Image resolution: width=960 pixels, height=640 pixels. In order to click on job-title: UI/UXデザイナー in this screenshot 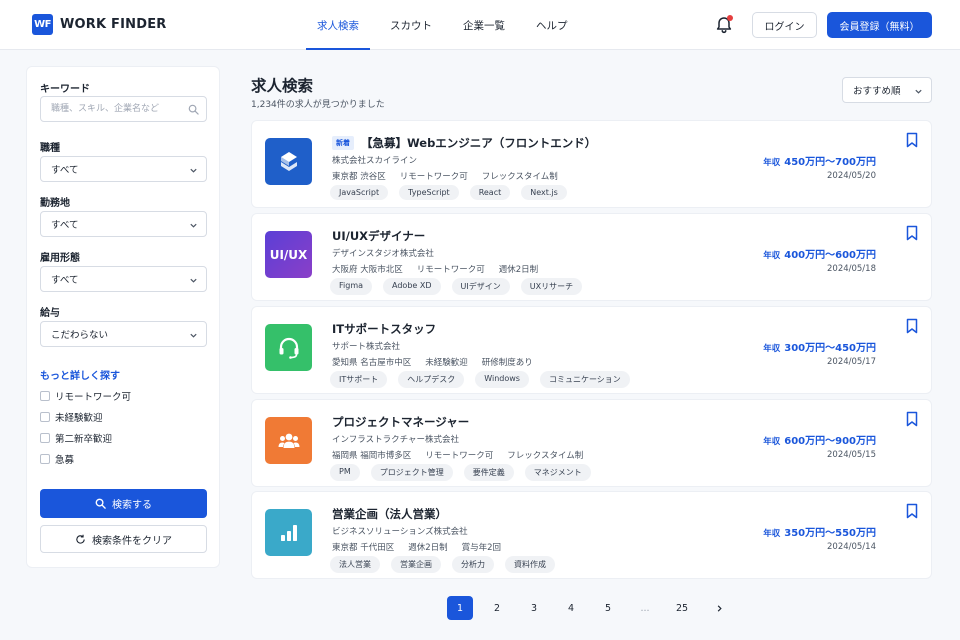, I will do `click(378, 236)`.